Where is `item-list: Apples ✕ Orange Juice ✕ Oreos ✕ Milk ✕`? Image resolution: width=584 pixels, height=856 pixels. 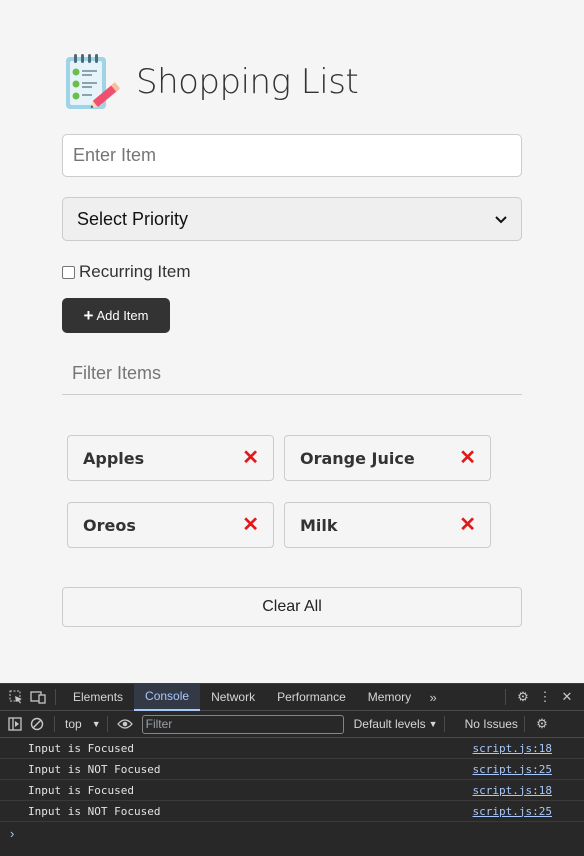 item-list: Apples ✕ Orange Juice ✕ Oreos ✕ Milk ✕ is located at coordinates (287, 491).